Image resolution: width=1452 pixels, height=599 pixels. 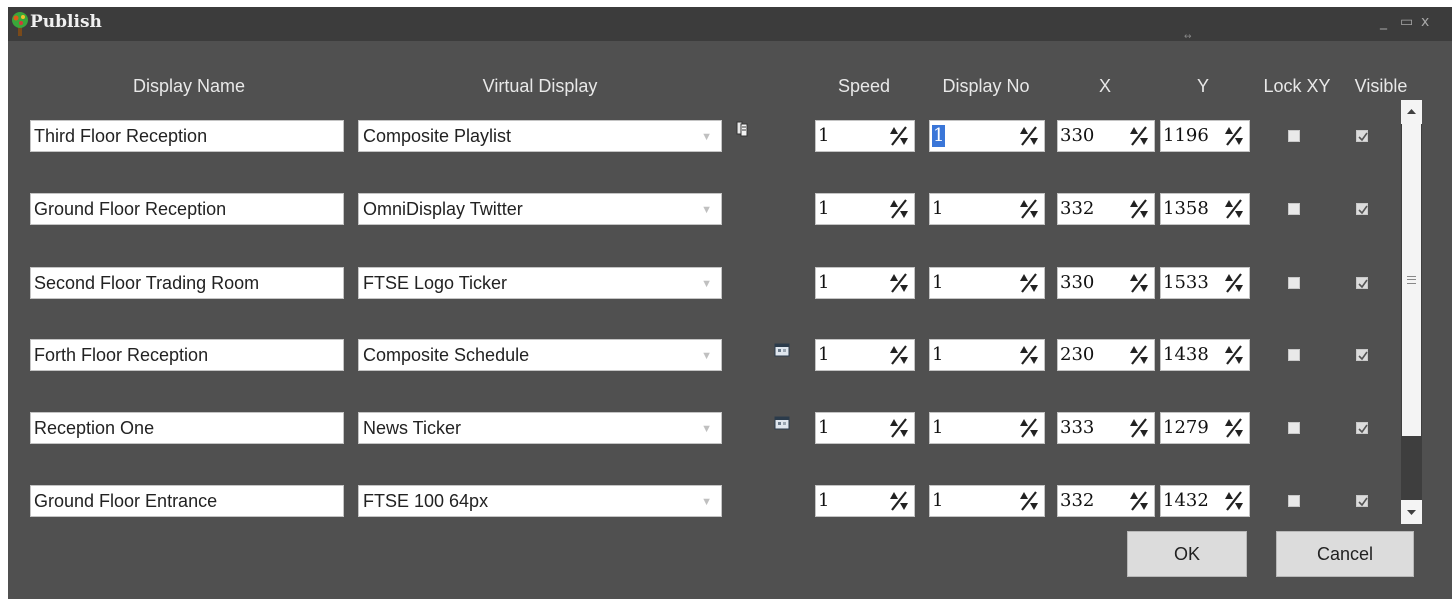 I want to click on y-spinner: 1432, so click(x=1205, y=501).